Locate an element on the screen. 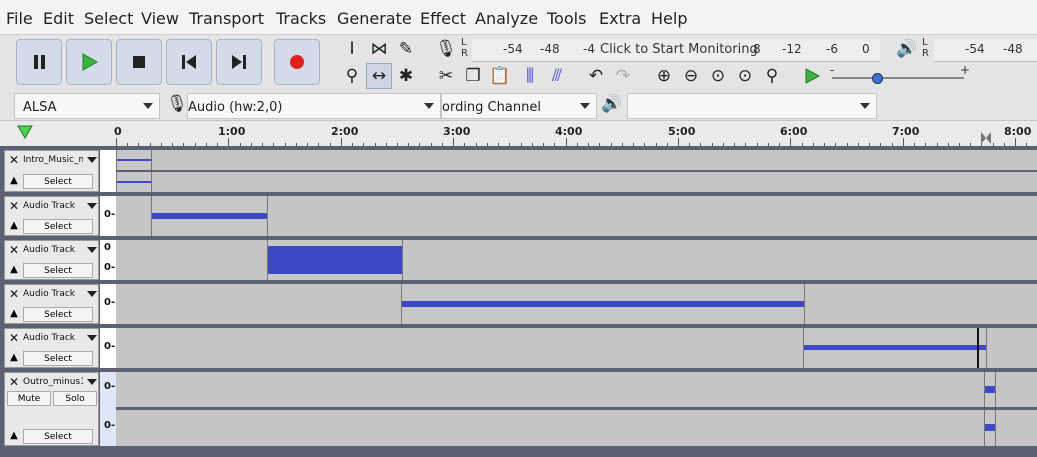 This screenshot has height=457, width=1037. zoom-toggle-icon: ⚲ is located at coordinates (772, 76).